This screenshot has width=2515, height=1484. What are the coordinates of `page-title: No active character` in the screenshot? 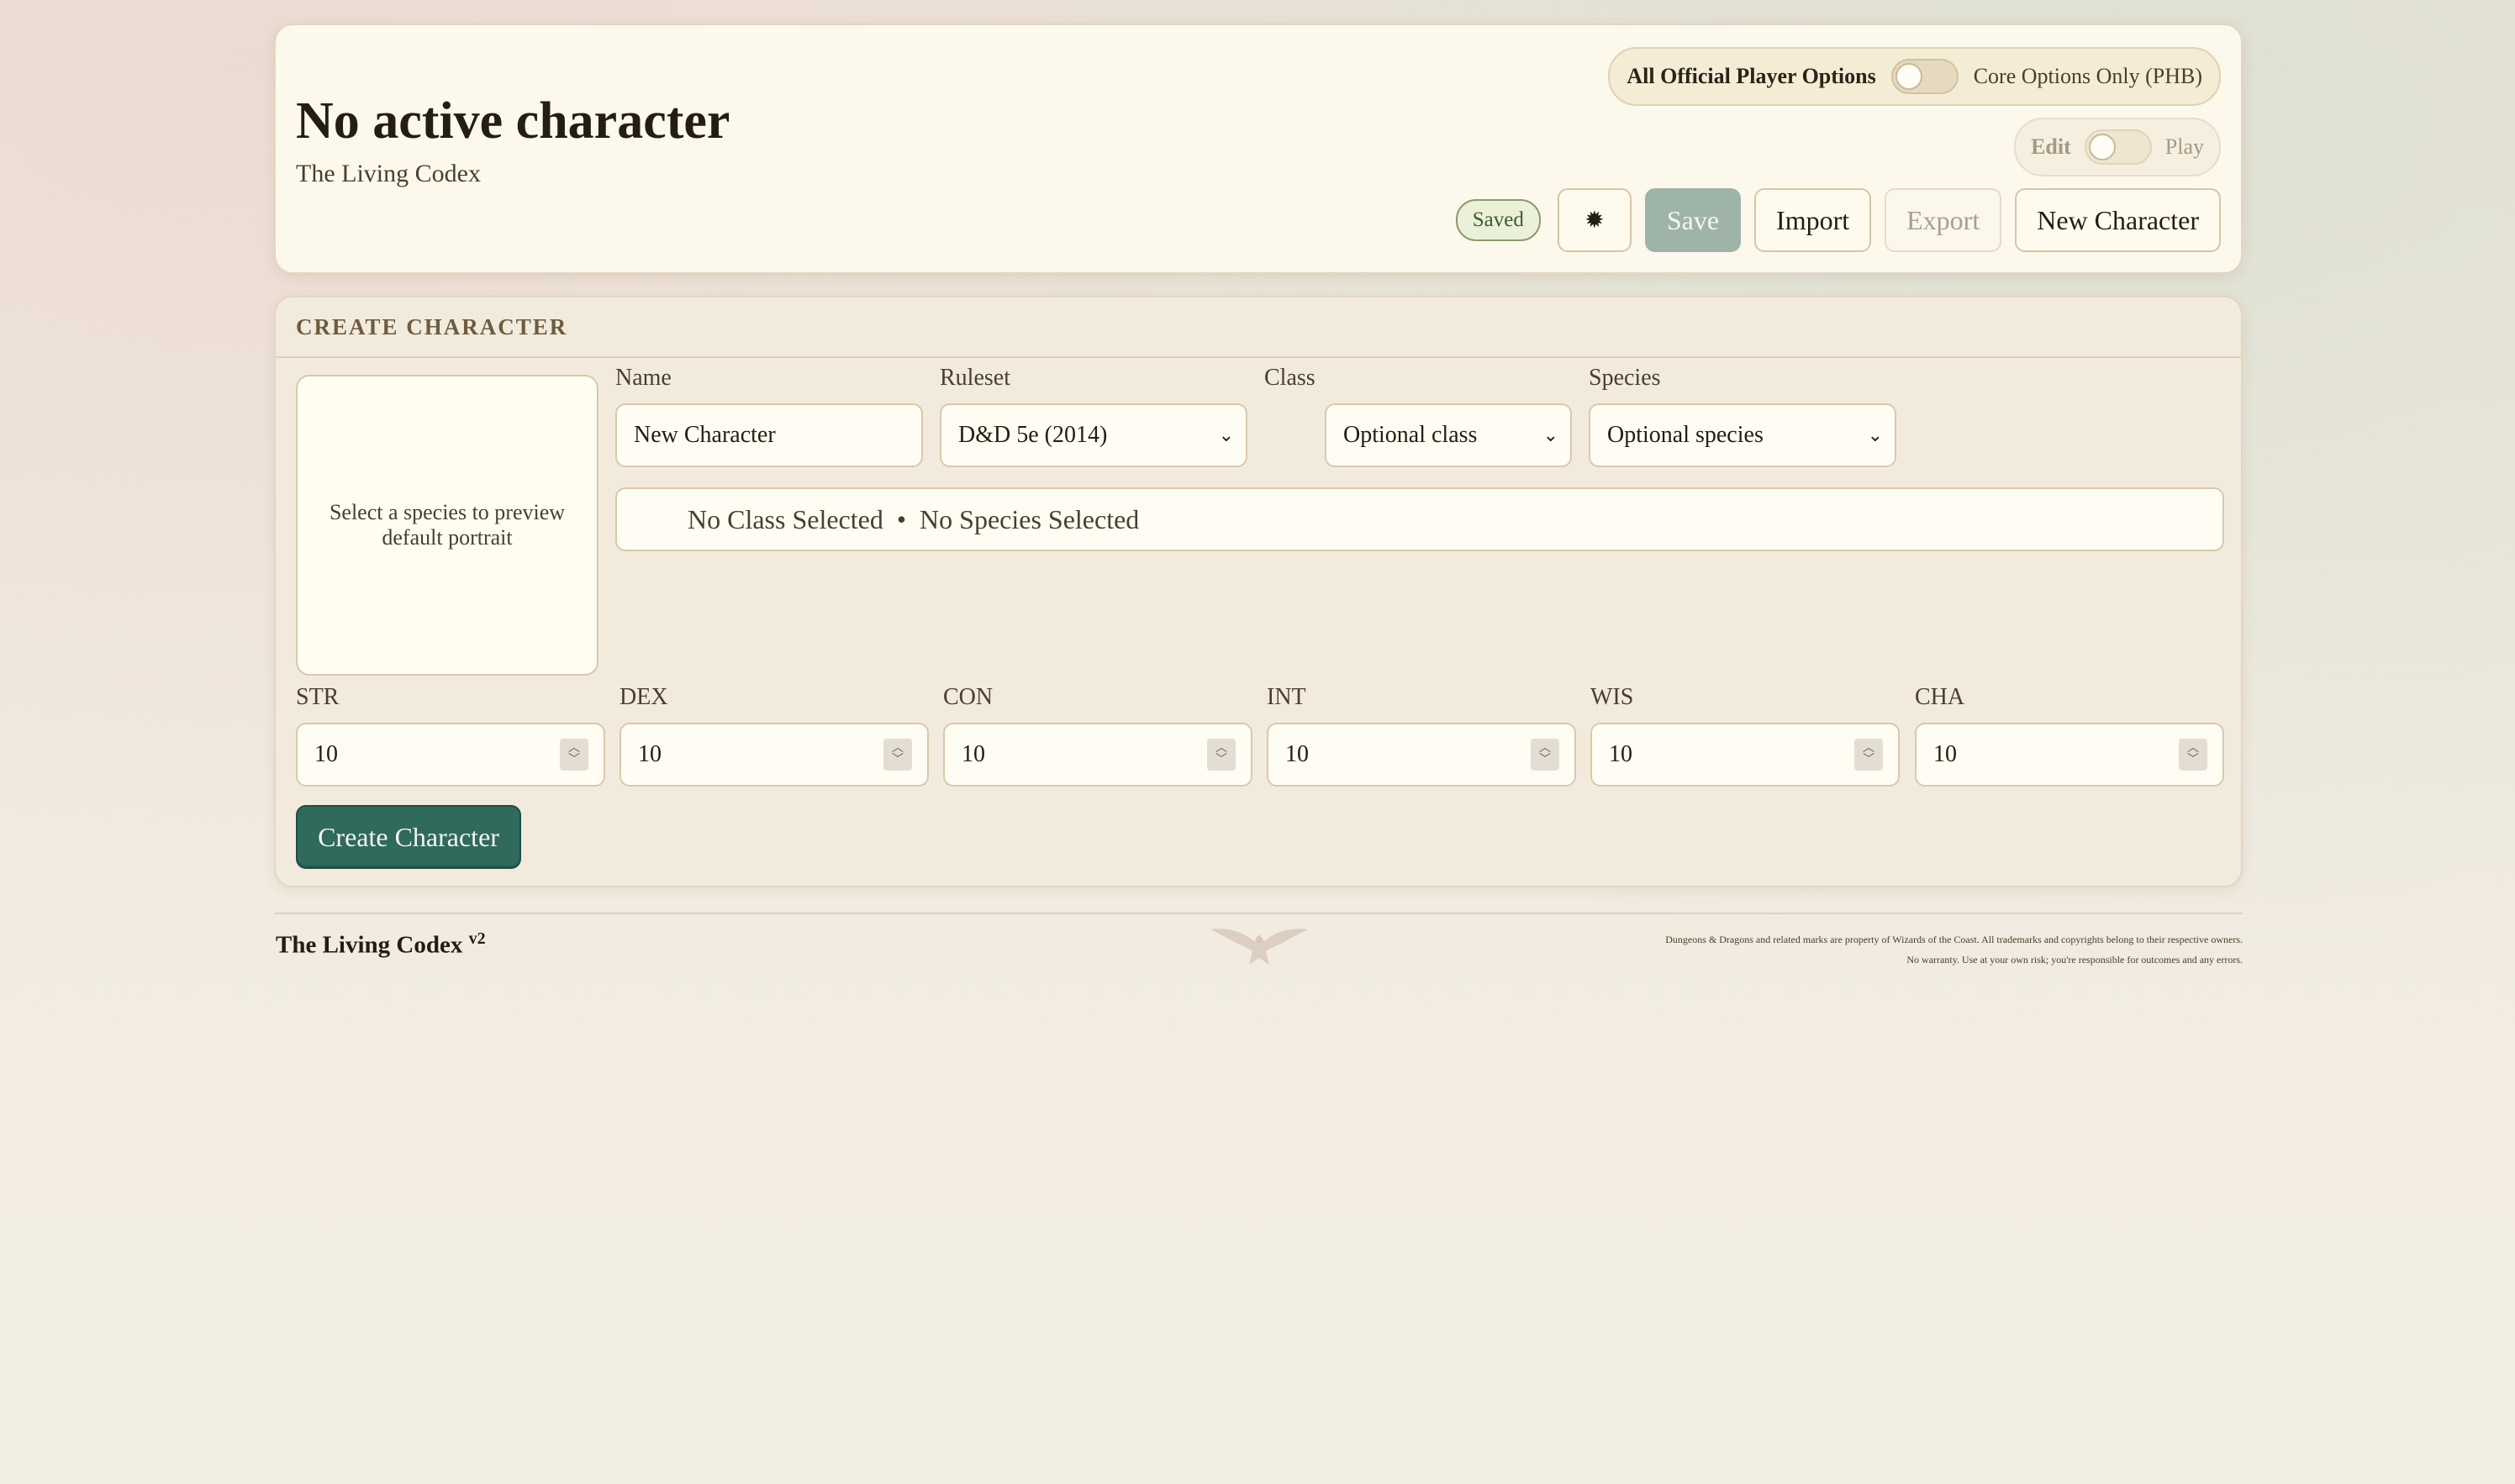 It's located at (513, 121).